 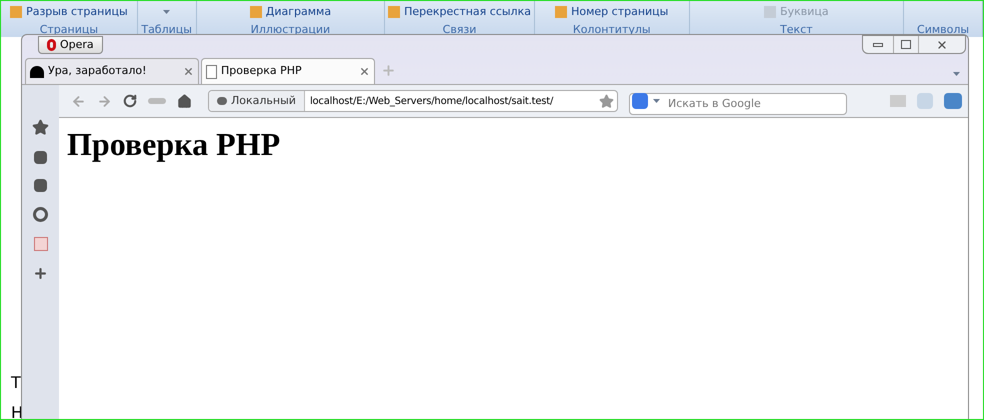 What do you see at coordinates (943, 29) in the screenshot?
I see `group-label: Символы` at bounding box center [943, 29].